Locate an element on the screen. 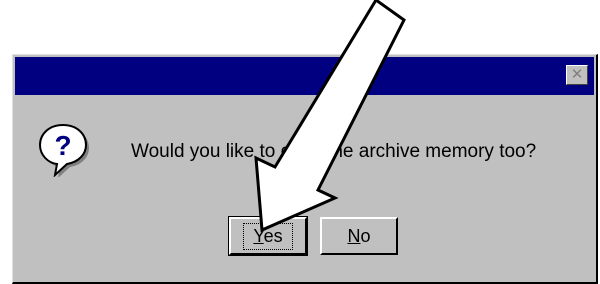 The image size is (600, 284). no-mnemonic: N is located at coordinates (354, 235).